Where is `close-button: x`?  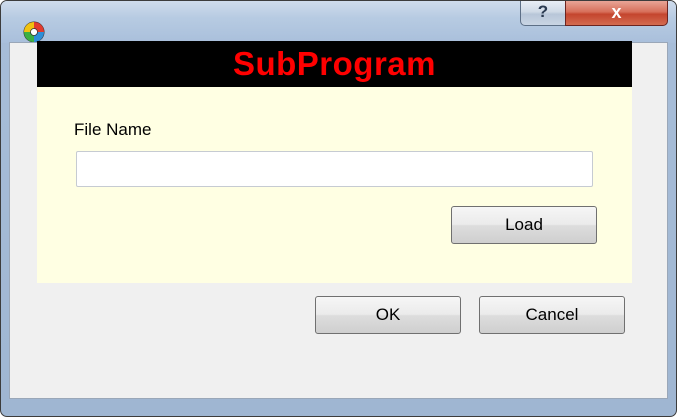 close-button: x is located at coordinates (616, 13).